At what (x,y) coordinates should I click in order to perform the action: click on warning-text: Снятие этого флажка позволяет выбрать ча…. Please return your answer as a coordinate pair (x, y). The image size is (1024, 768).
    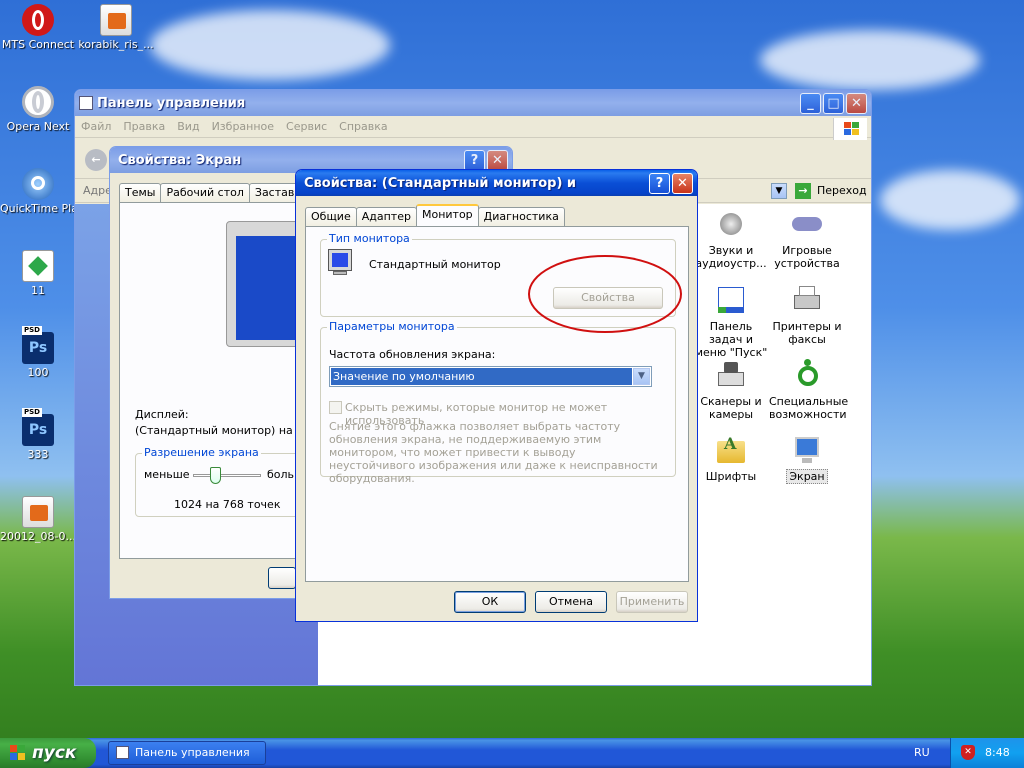
    Looking at the image, I should click on (493, 452).